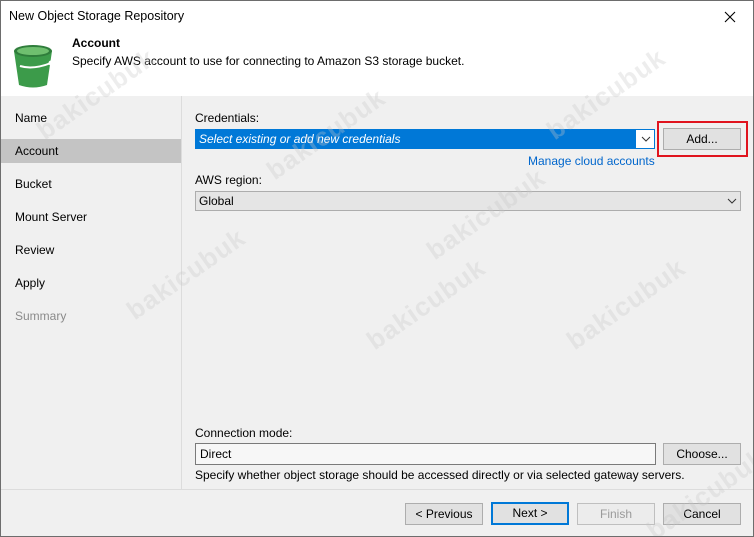 The height and width of the screenshot is (537, 754). I want to click on previous-button: < Previous, so click(444, 514).